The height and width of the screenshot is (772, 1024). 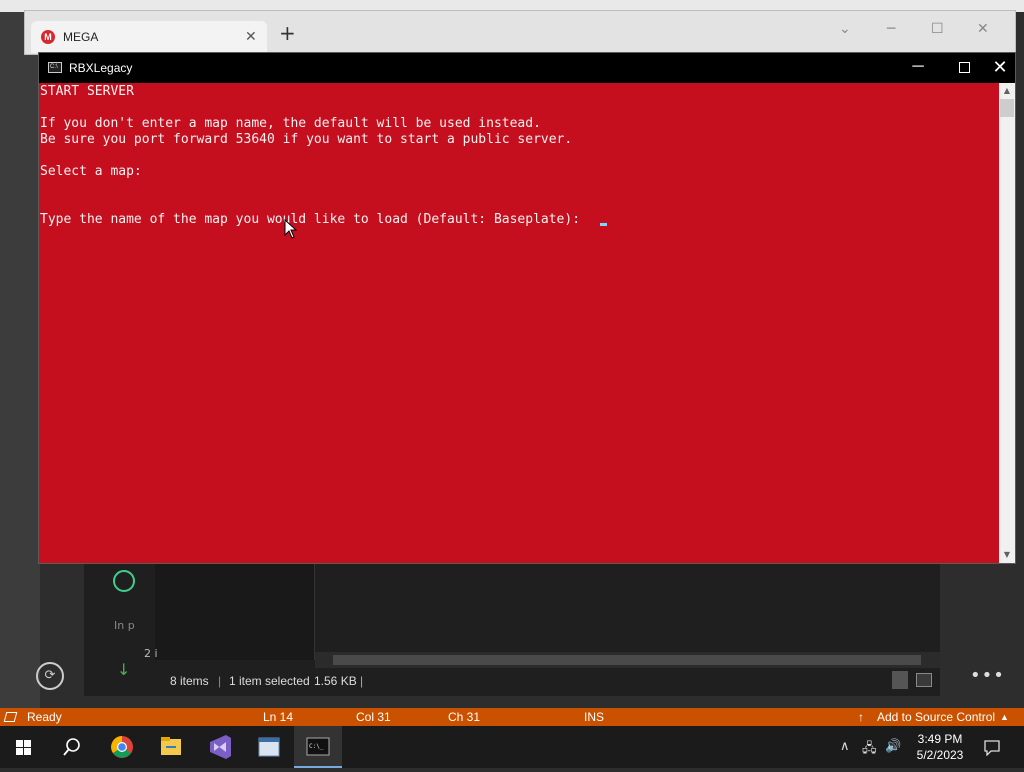 What do you see at coordinates (235, 611) in the screenshot?
I see `navigation-pane` at bounding box center [235, 611].